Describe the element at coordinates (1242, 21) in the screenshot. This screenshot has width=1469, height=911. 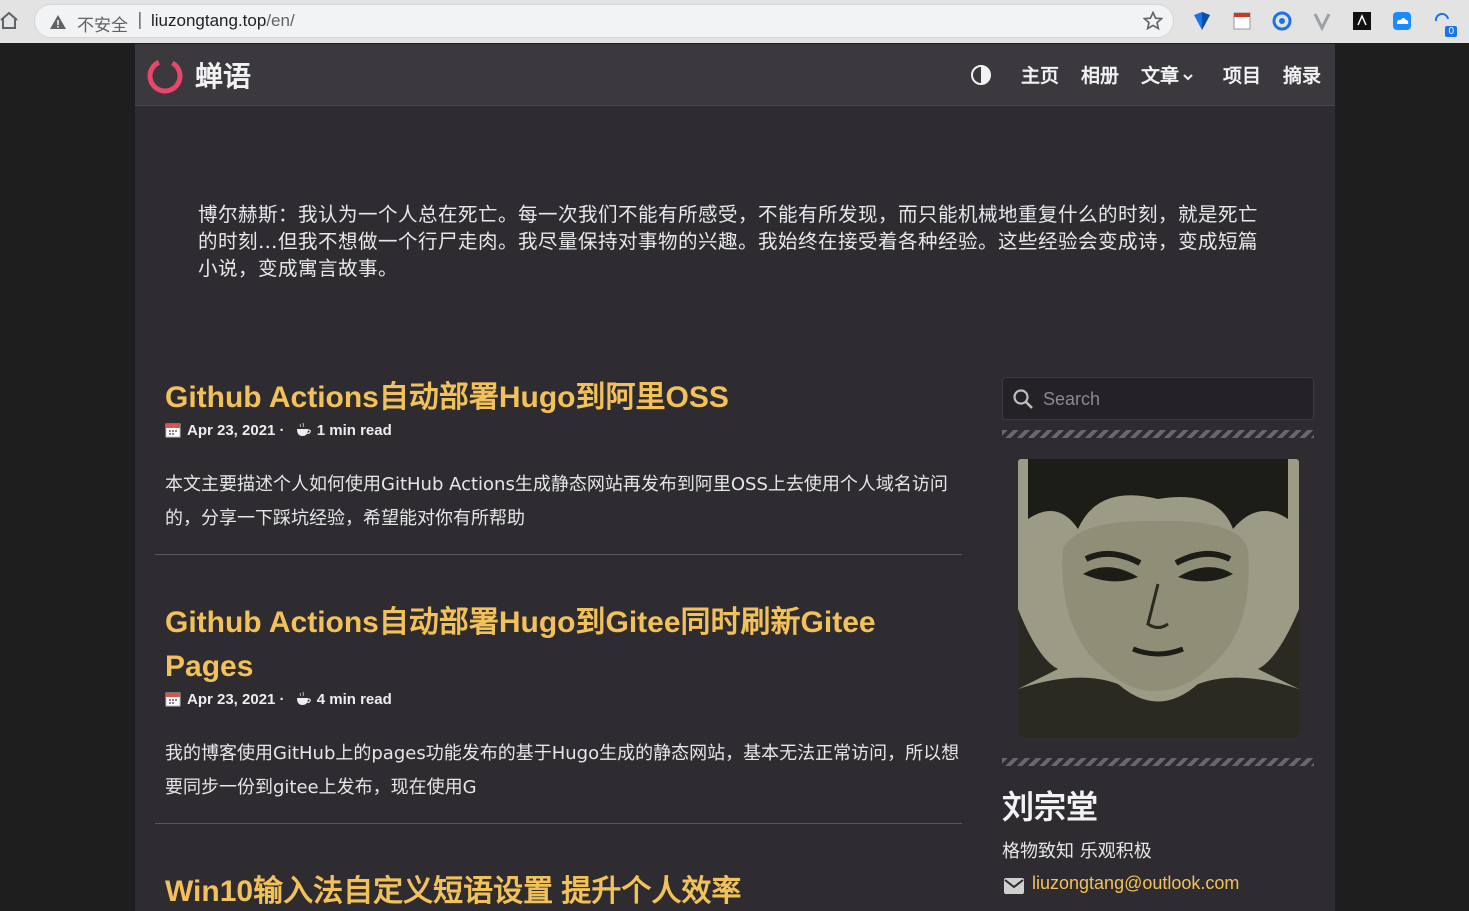
I see `extension-calendar-icon` at that location.